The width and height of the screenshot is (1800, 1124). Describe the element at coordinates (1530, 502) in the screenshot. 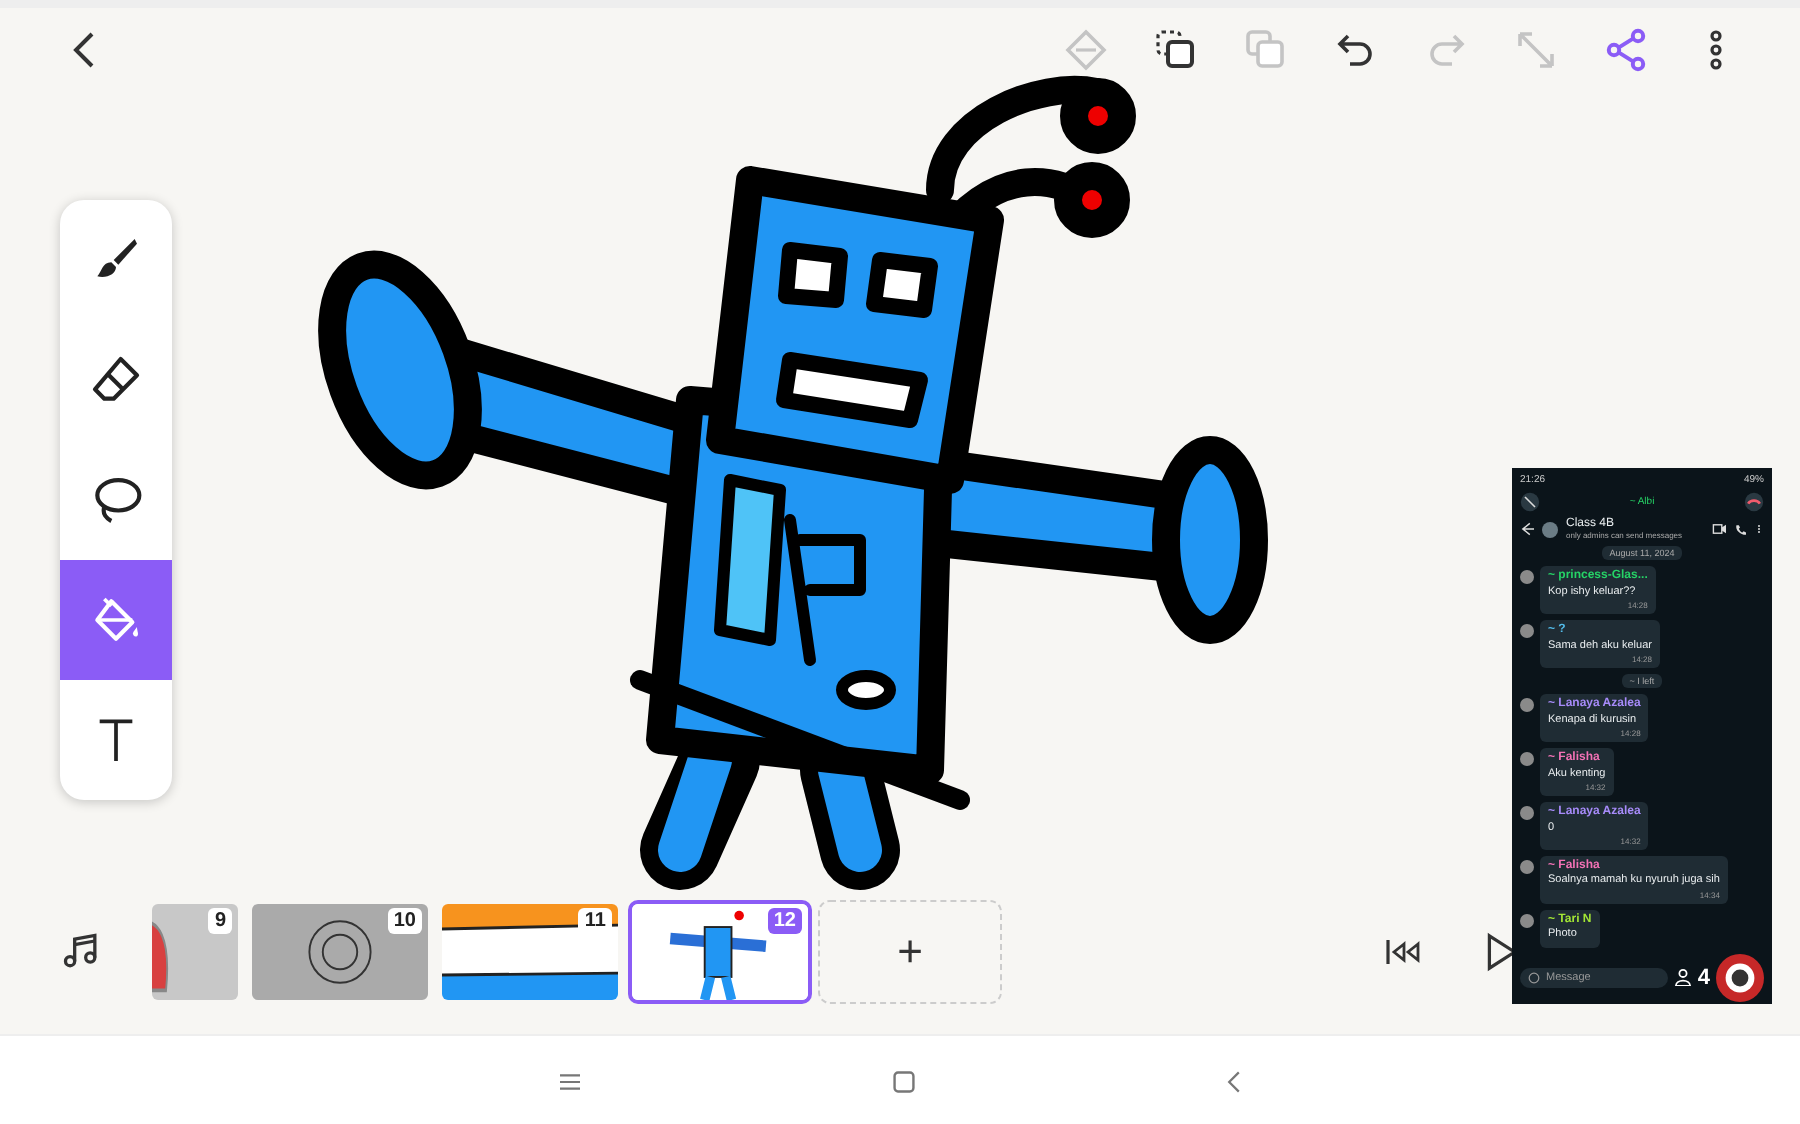

I see `muted-mic-icon` at that location.